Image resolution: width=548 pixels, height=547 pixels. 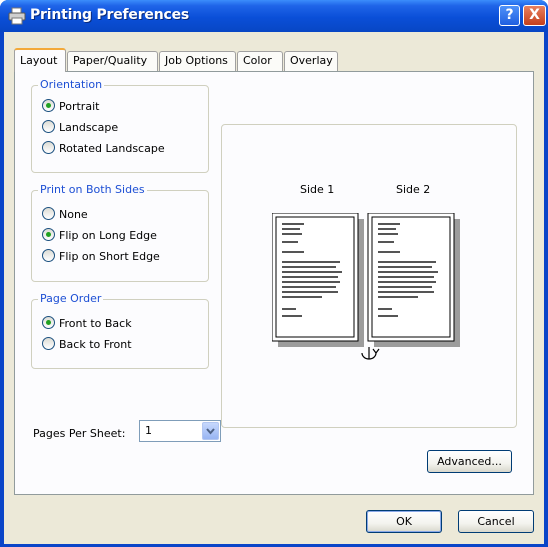 I want to click on close-button: X, so click(x=534, y=15).